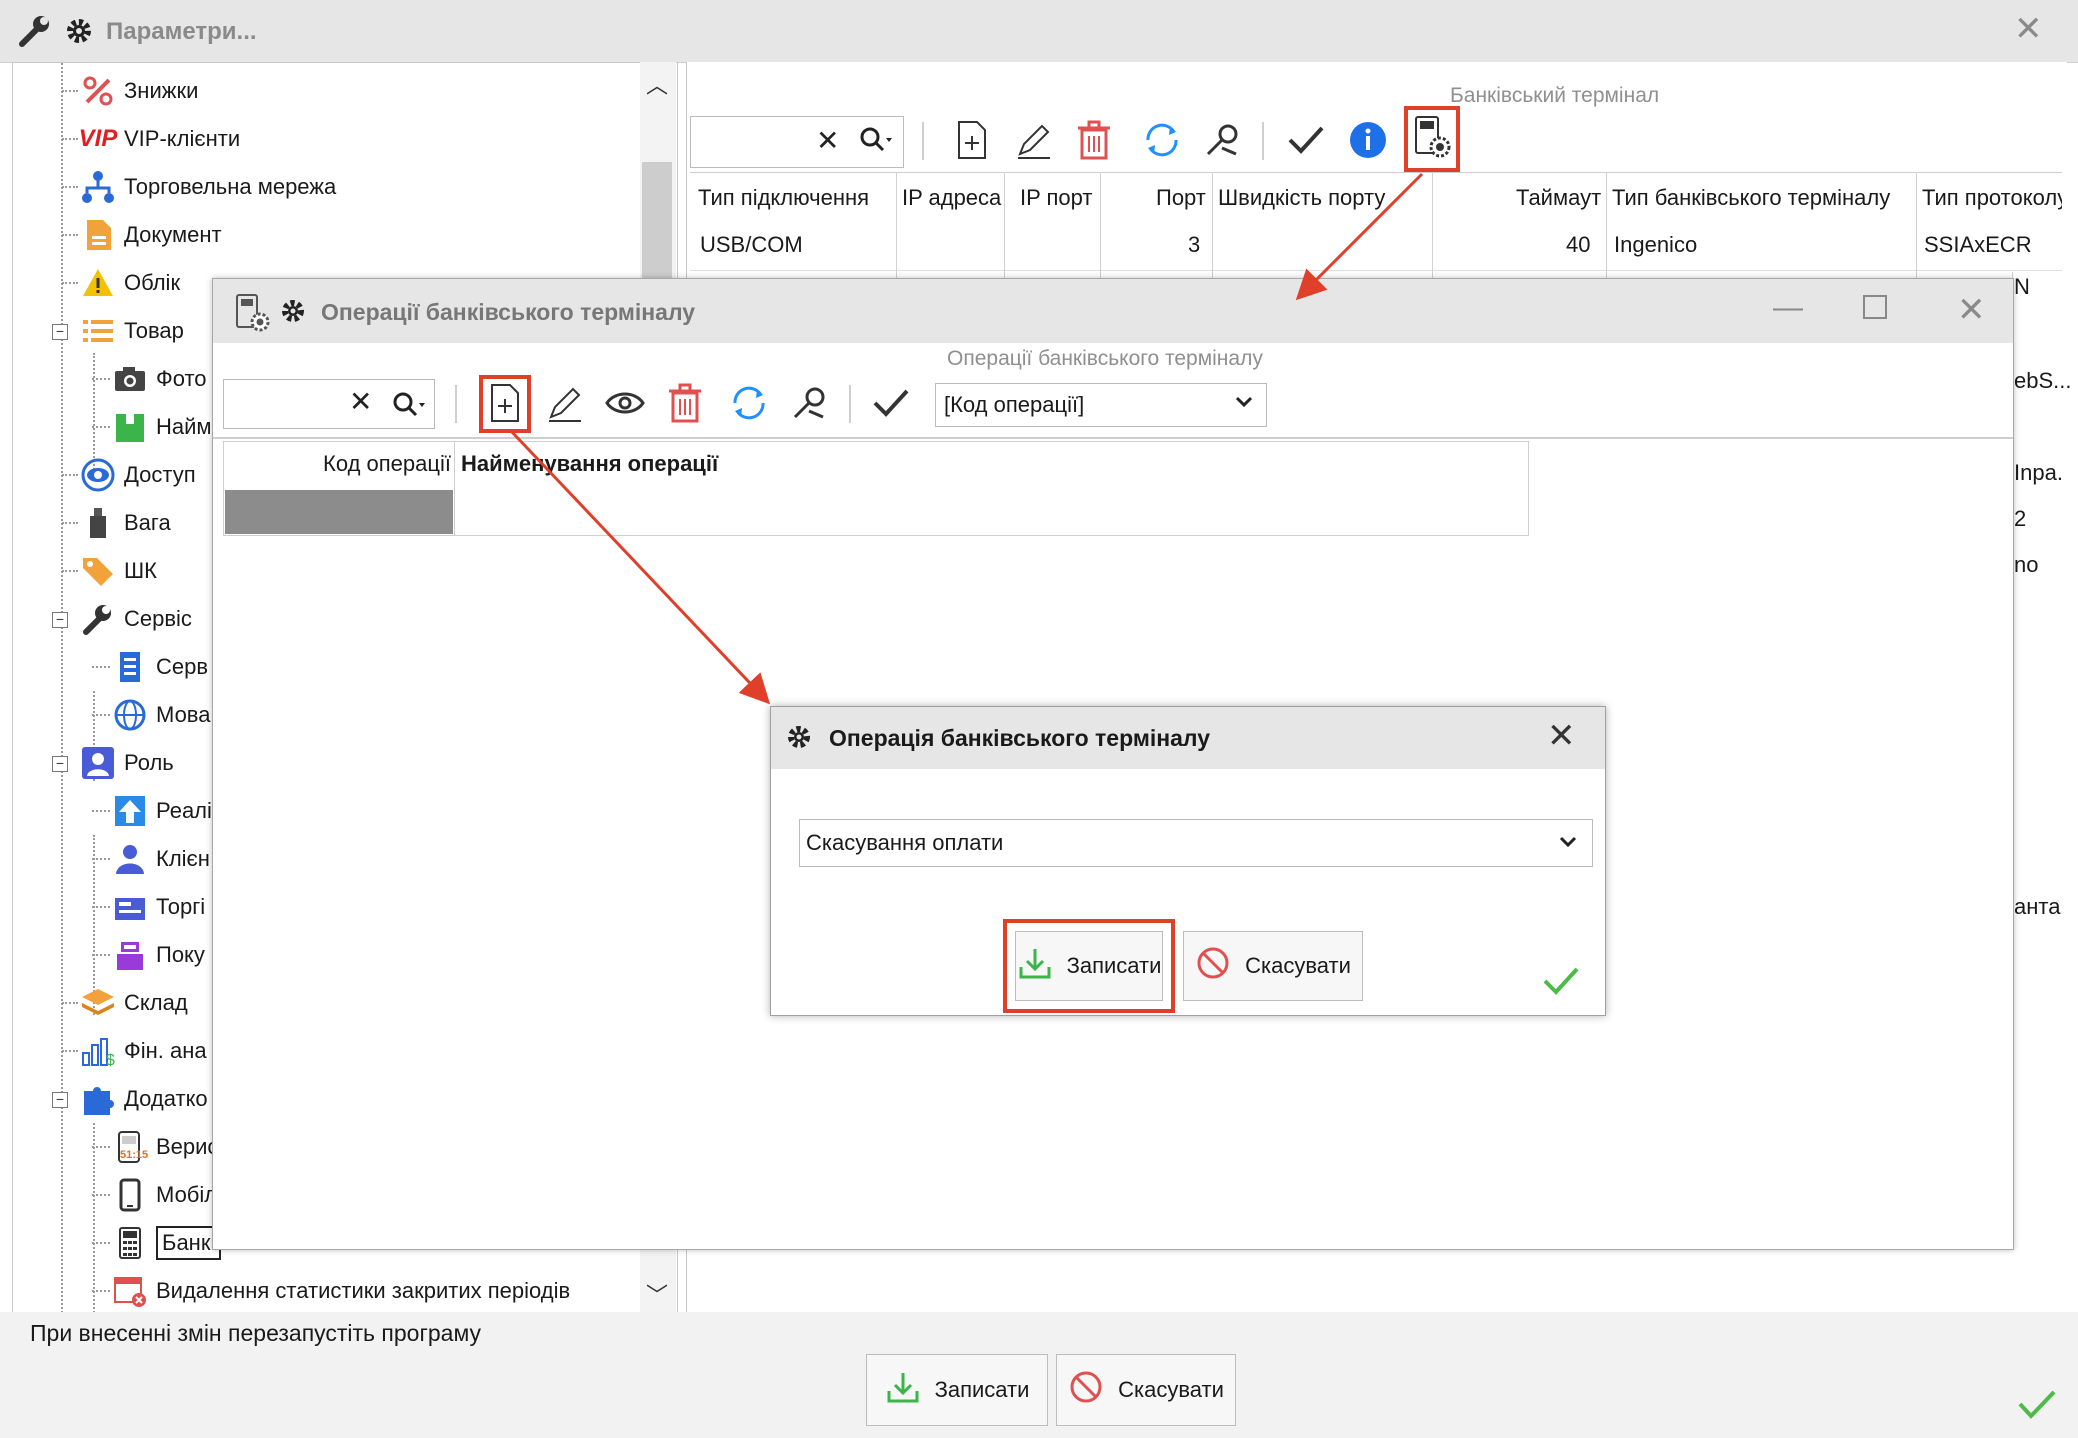 The height and width of the screenshot is (1438, 2078). I want to click on arrow-to-operation-dialog, so click(640, 567).